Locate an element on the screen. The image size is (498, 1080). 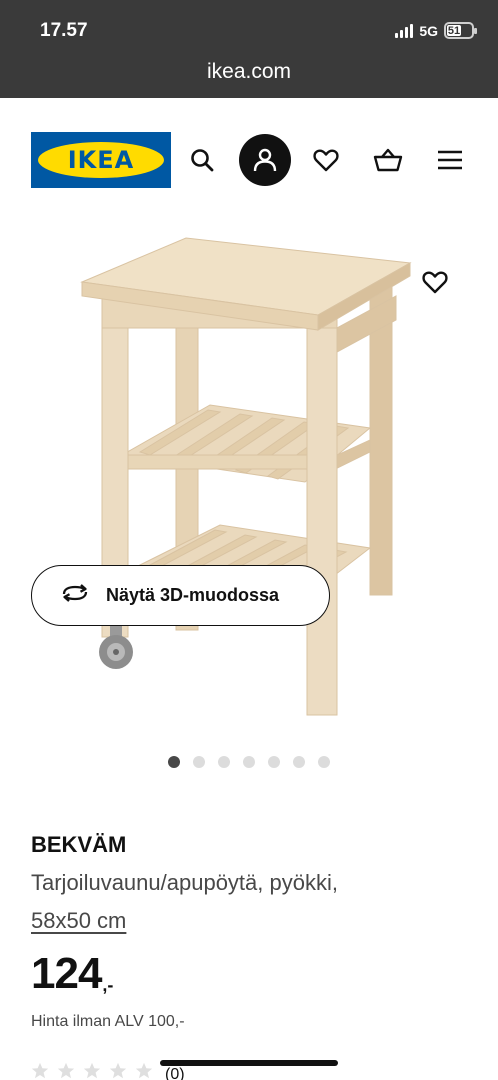
product-price: 124 ,- is located at coordinates (72, 974).